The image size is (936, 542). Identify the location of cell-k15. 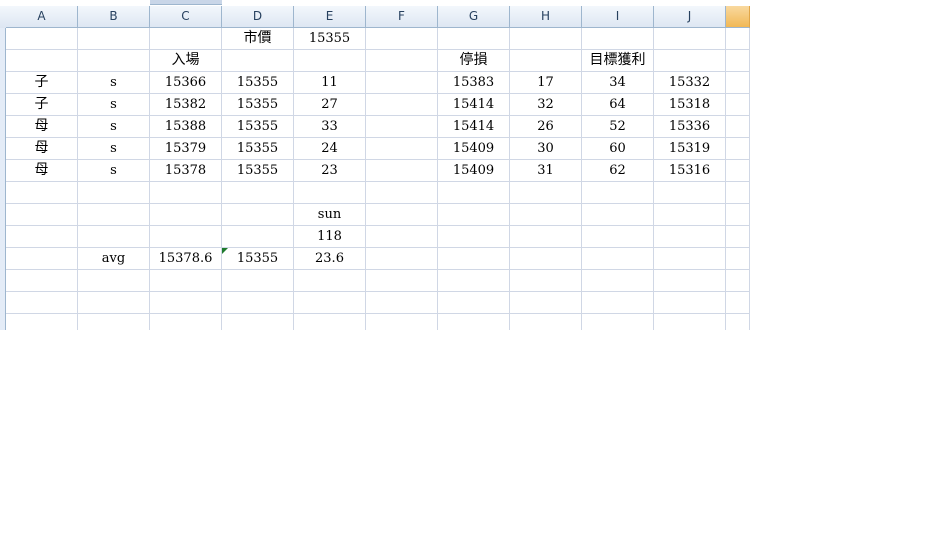
(738, 322).